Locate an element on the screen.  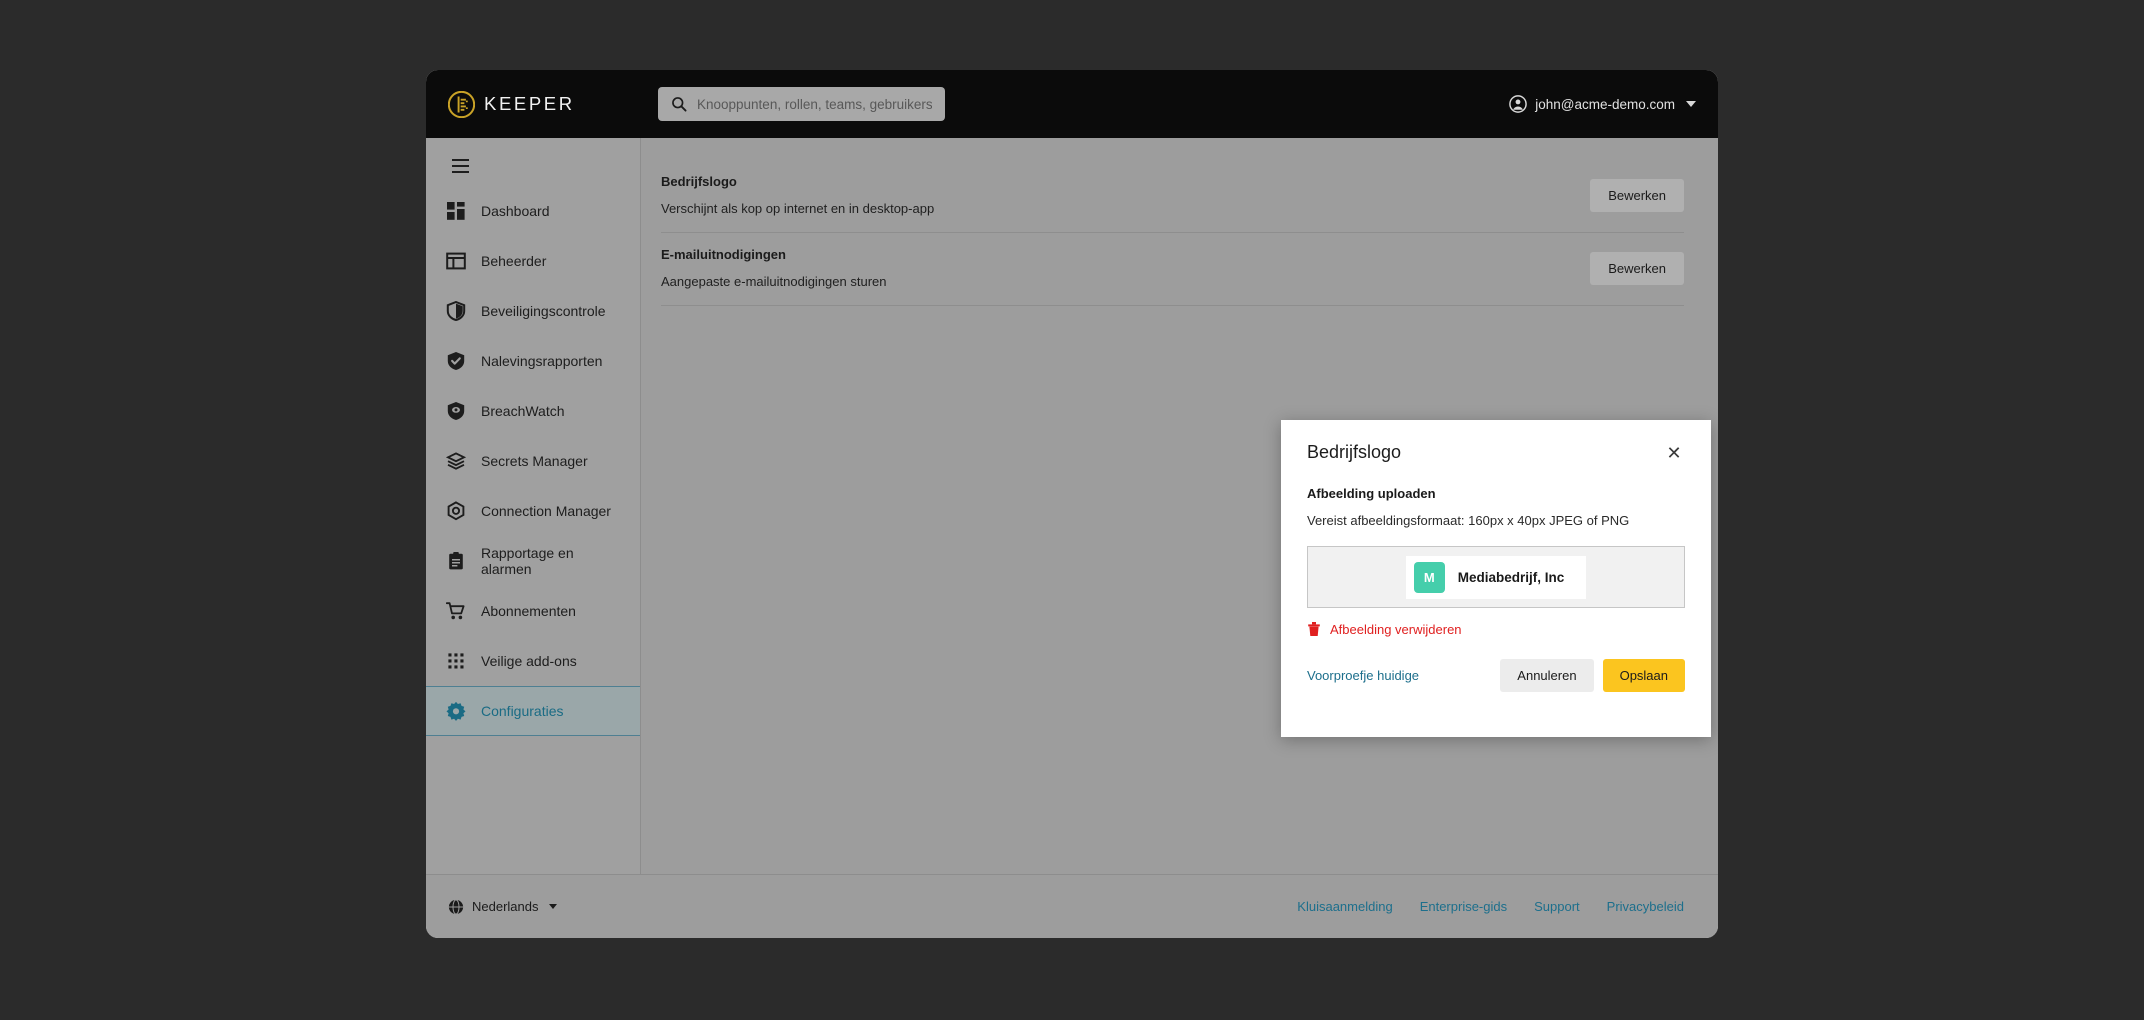
grid-dots-icon is located at coordinates (456, 661).